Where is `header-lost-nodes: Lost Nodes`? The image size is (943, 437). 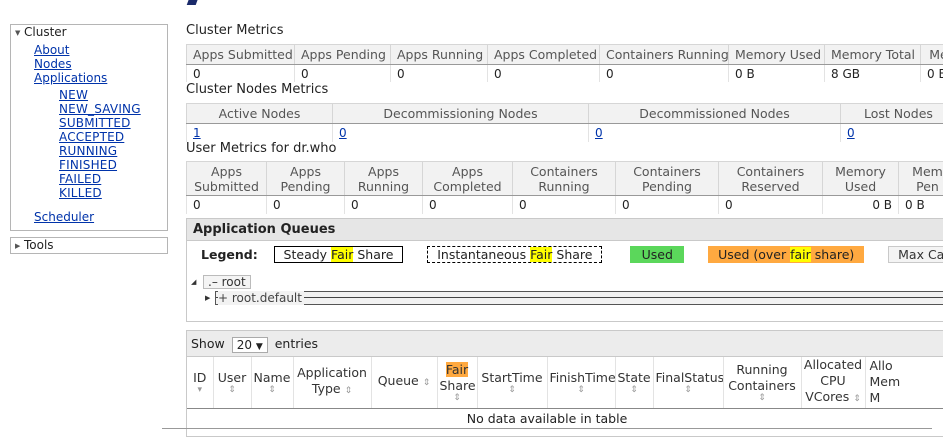
header-lost-nodes: Lost Nodes is located at coordinates (891, 113).